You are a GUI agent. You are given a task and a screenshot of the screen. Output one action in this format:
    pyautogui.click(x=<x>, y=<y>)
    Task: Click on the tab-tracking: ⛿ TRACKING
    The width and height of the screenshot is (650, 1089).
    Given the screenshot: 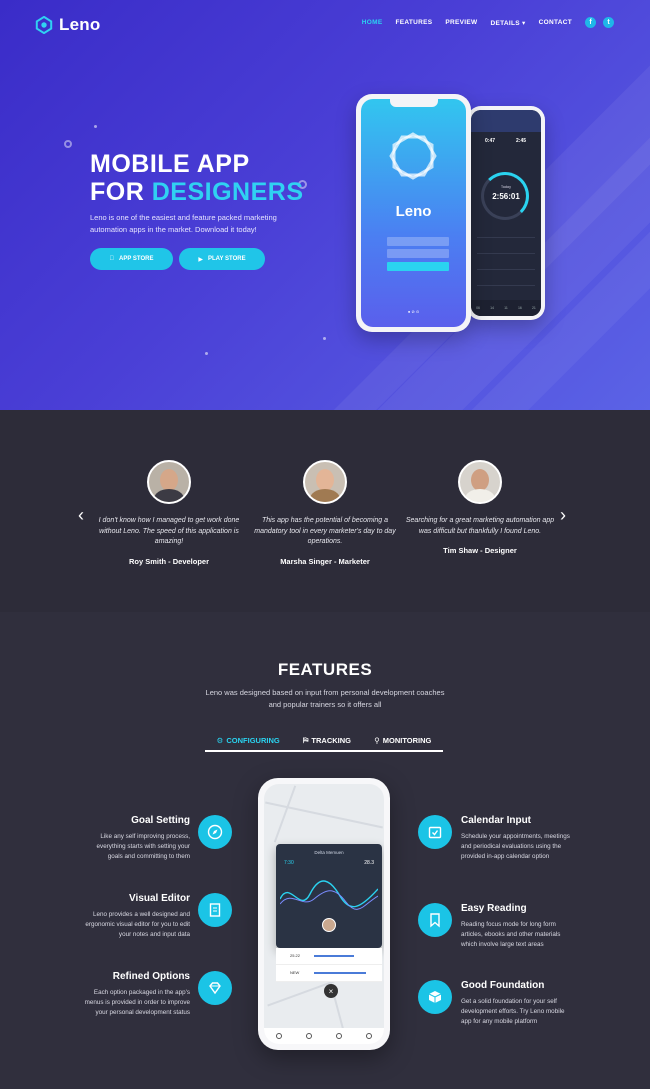 What is the action you would take?
    pyautogui.click(x=327, y=743)
    